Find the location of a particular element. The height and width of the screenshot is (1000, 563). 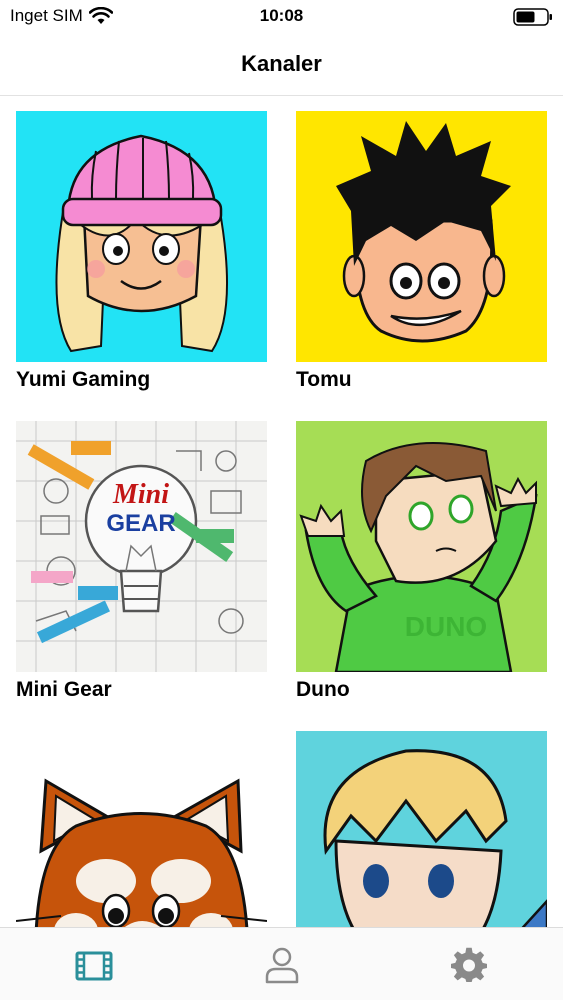

channel-title: Mini Gear is located at coordinates (141, 690).